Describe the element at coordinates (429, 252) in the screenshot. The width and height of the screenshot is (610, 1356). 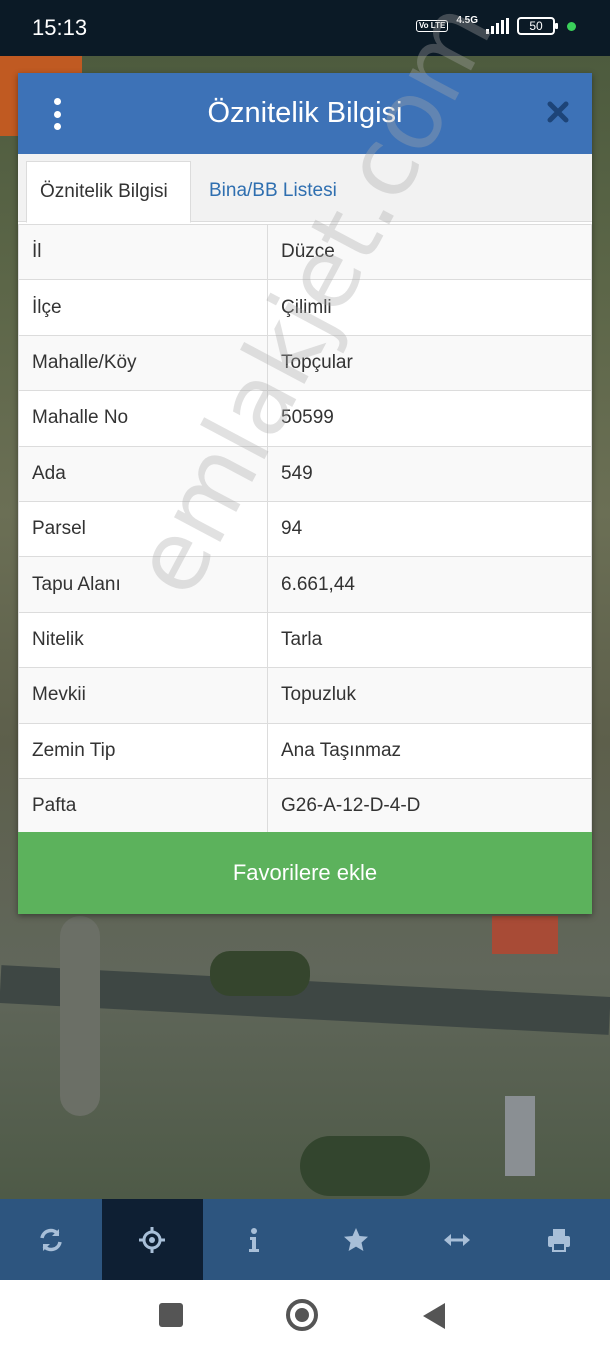
I see `attribute-value: Düzce` at that location.